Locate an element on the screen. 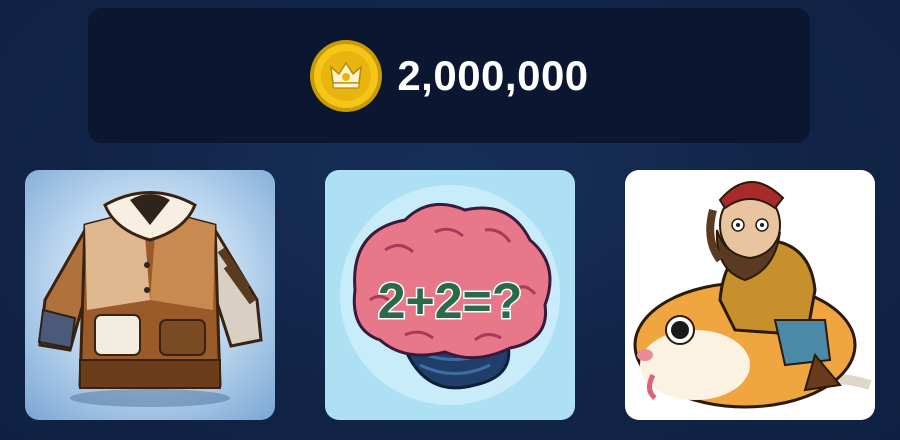 The image size is (900, 440). puzzle-text: 2+2=? is located at coordinates (450, 301).